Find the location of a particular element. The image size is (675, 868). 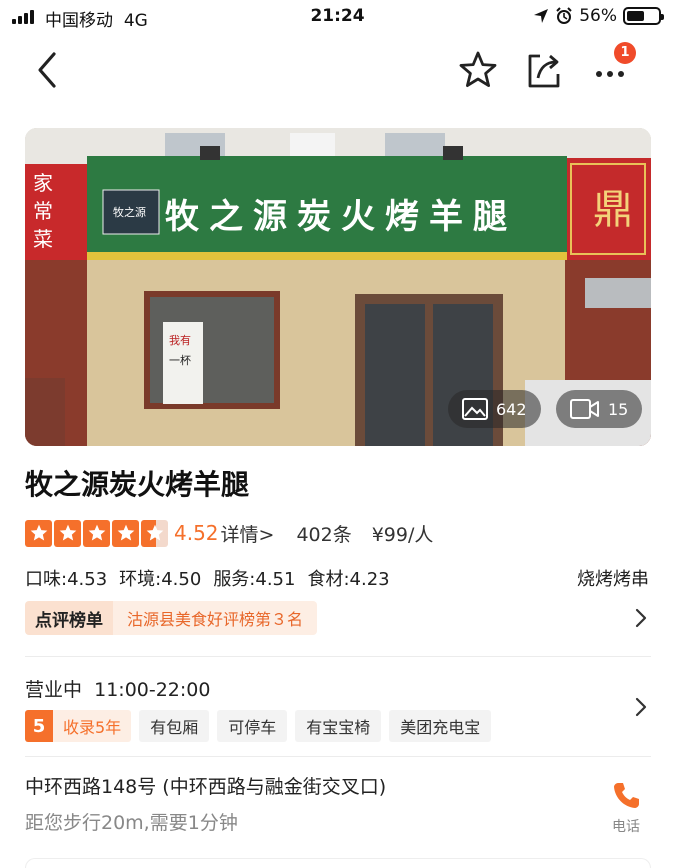

facility-private-room: 有包厢 is located at coordinates (174, 726).